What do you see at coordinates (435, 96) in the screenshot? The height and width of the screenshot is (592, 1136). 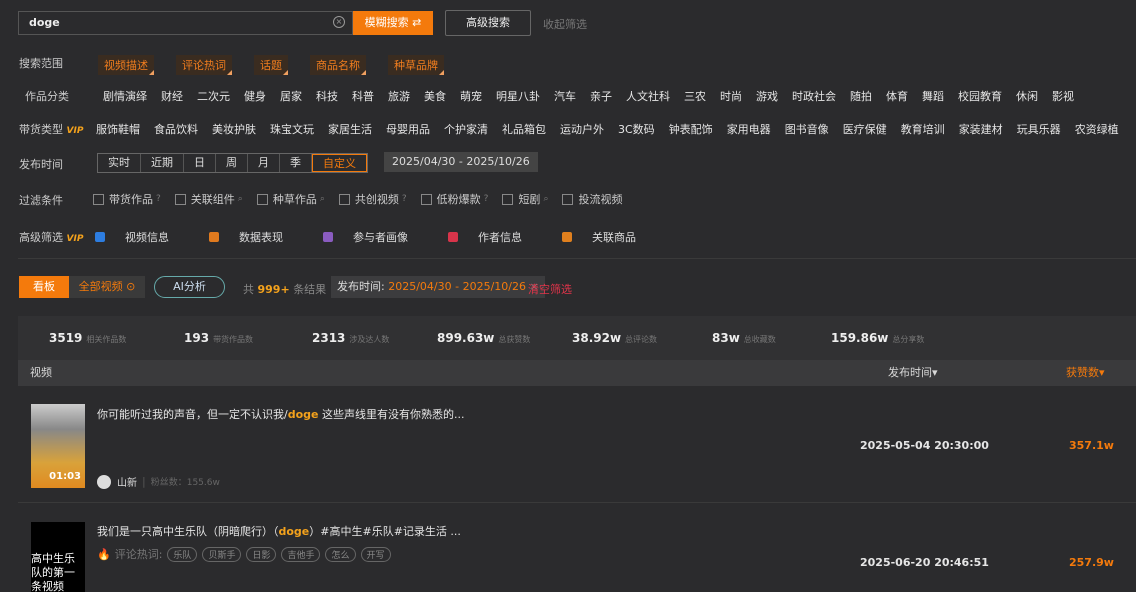 I see `category-item: 美食` at bounding box center [435, 96].